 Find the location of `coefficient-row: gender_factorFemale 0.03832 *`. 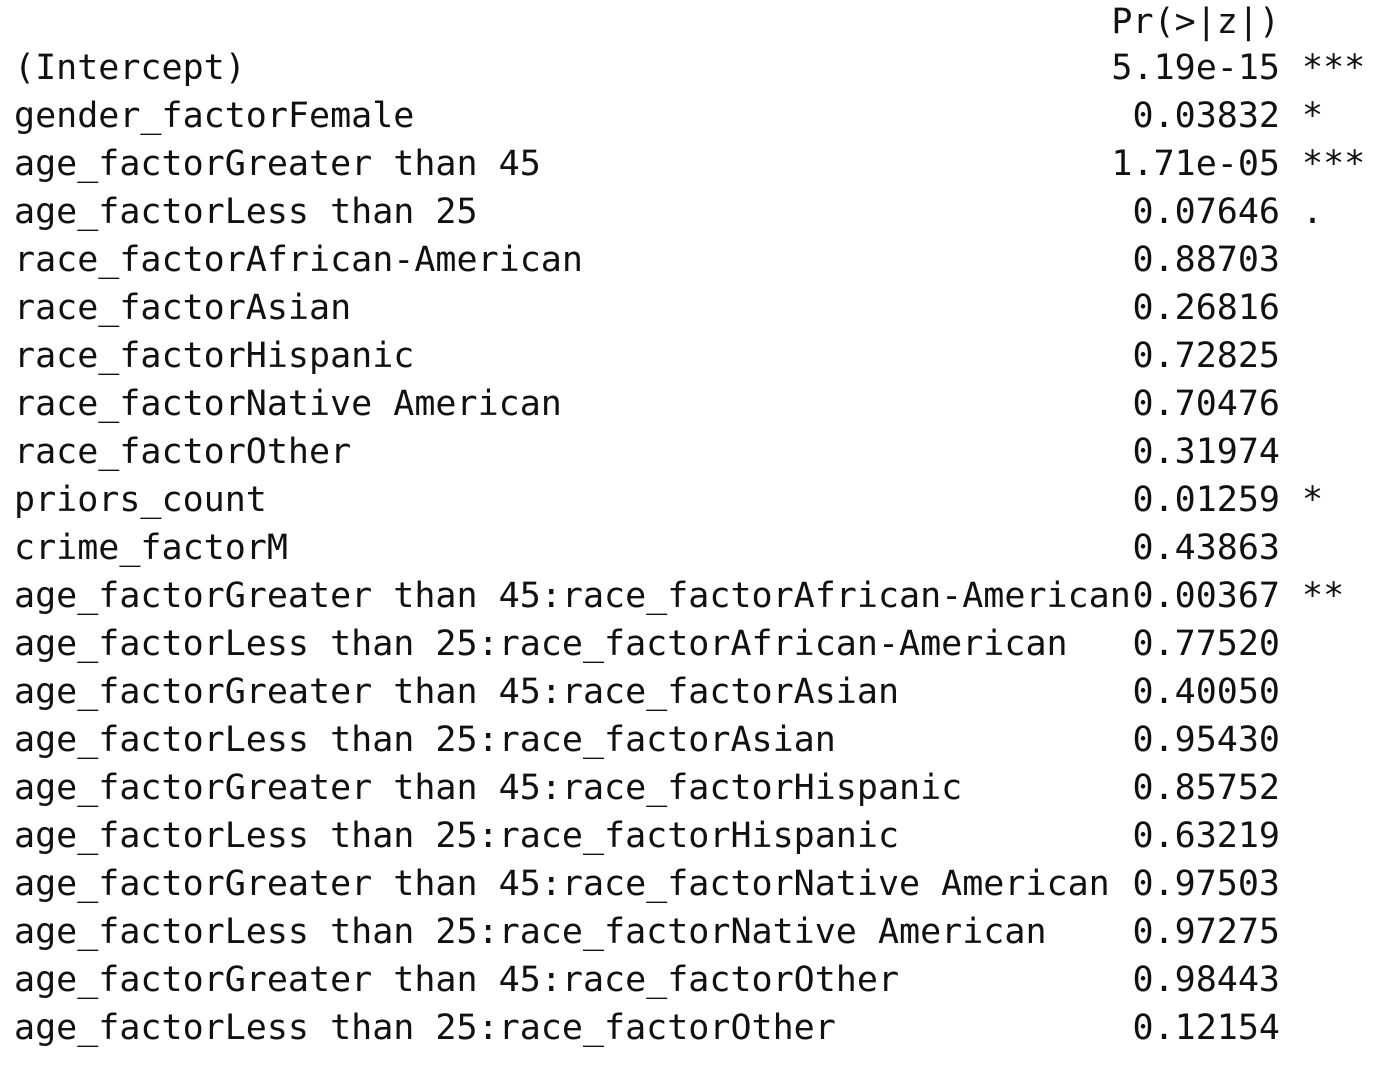

coefficient-row: gender_factorFemale 0.03832 * is located at coordinates (689, 116).